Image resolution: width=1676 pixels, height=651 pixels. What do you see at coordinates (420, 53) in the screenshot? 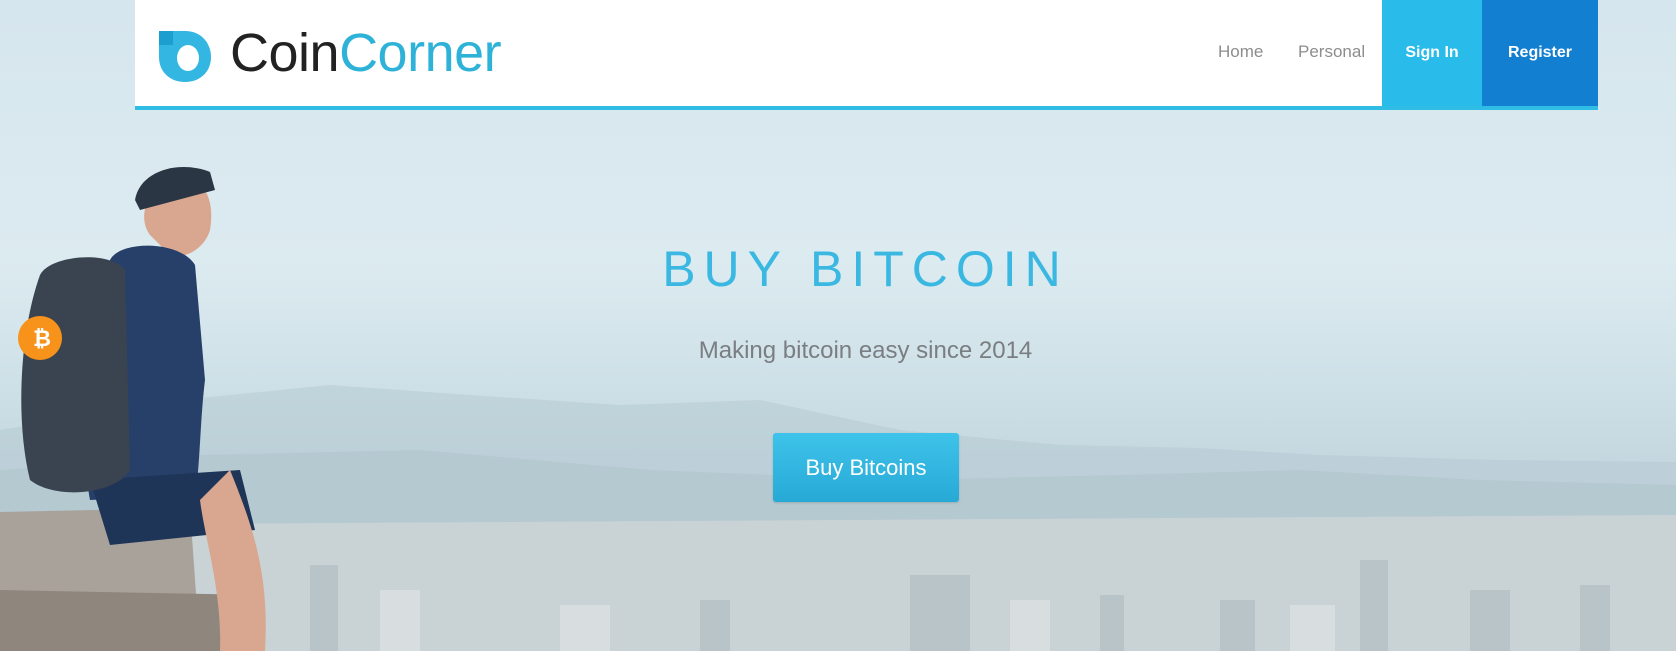
I see `brand-name-part2: Corner` at bounding box center [420, 53].